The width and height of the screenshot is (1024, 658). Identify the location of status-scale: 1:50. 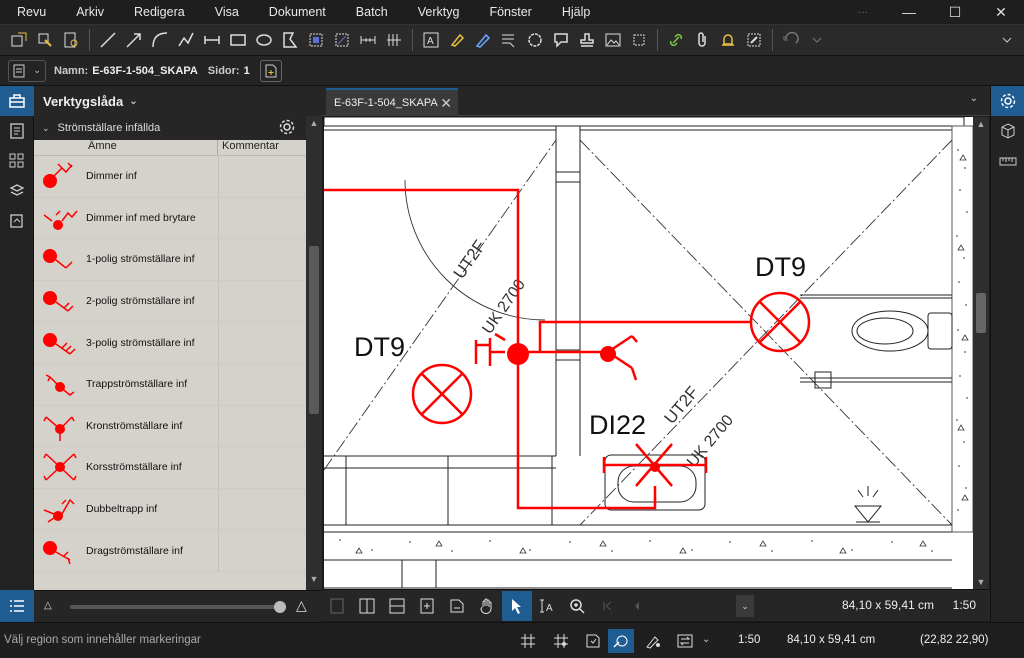
(749, 640).